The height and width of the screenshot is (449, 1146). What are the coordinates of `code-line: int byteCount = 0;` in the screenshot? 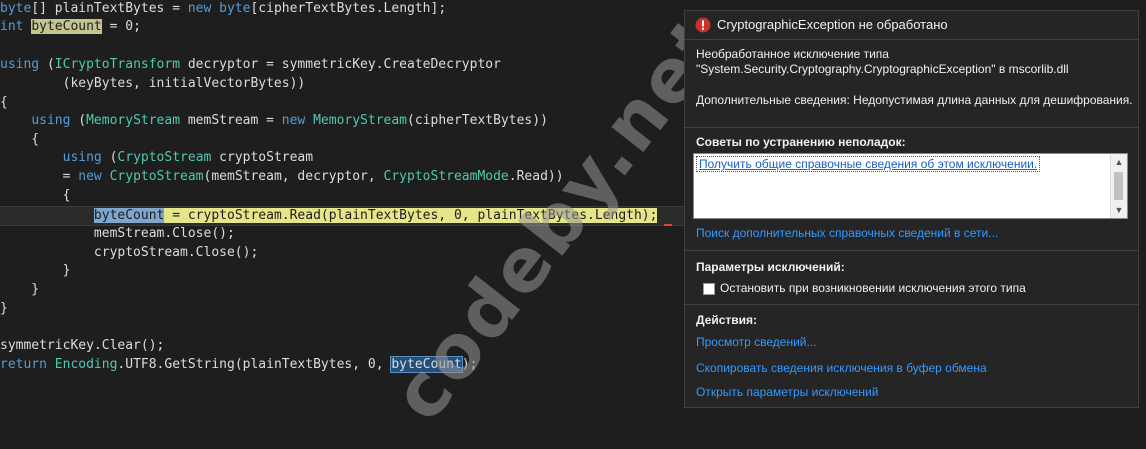 It's located at (342, 27).